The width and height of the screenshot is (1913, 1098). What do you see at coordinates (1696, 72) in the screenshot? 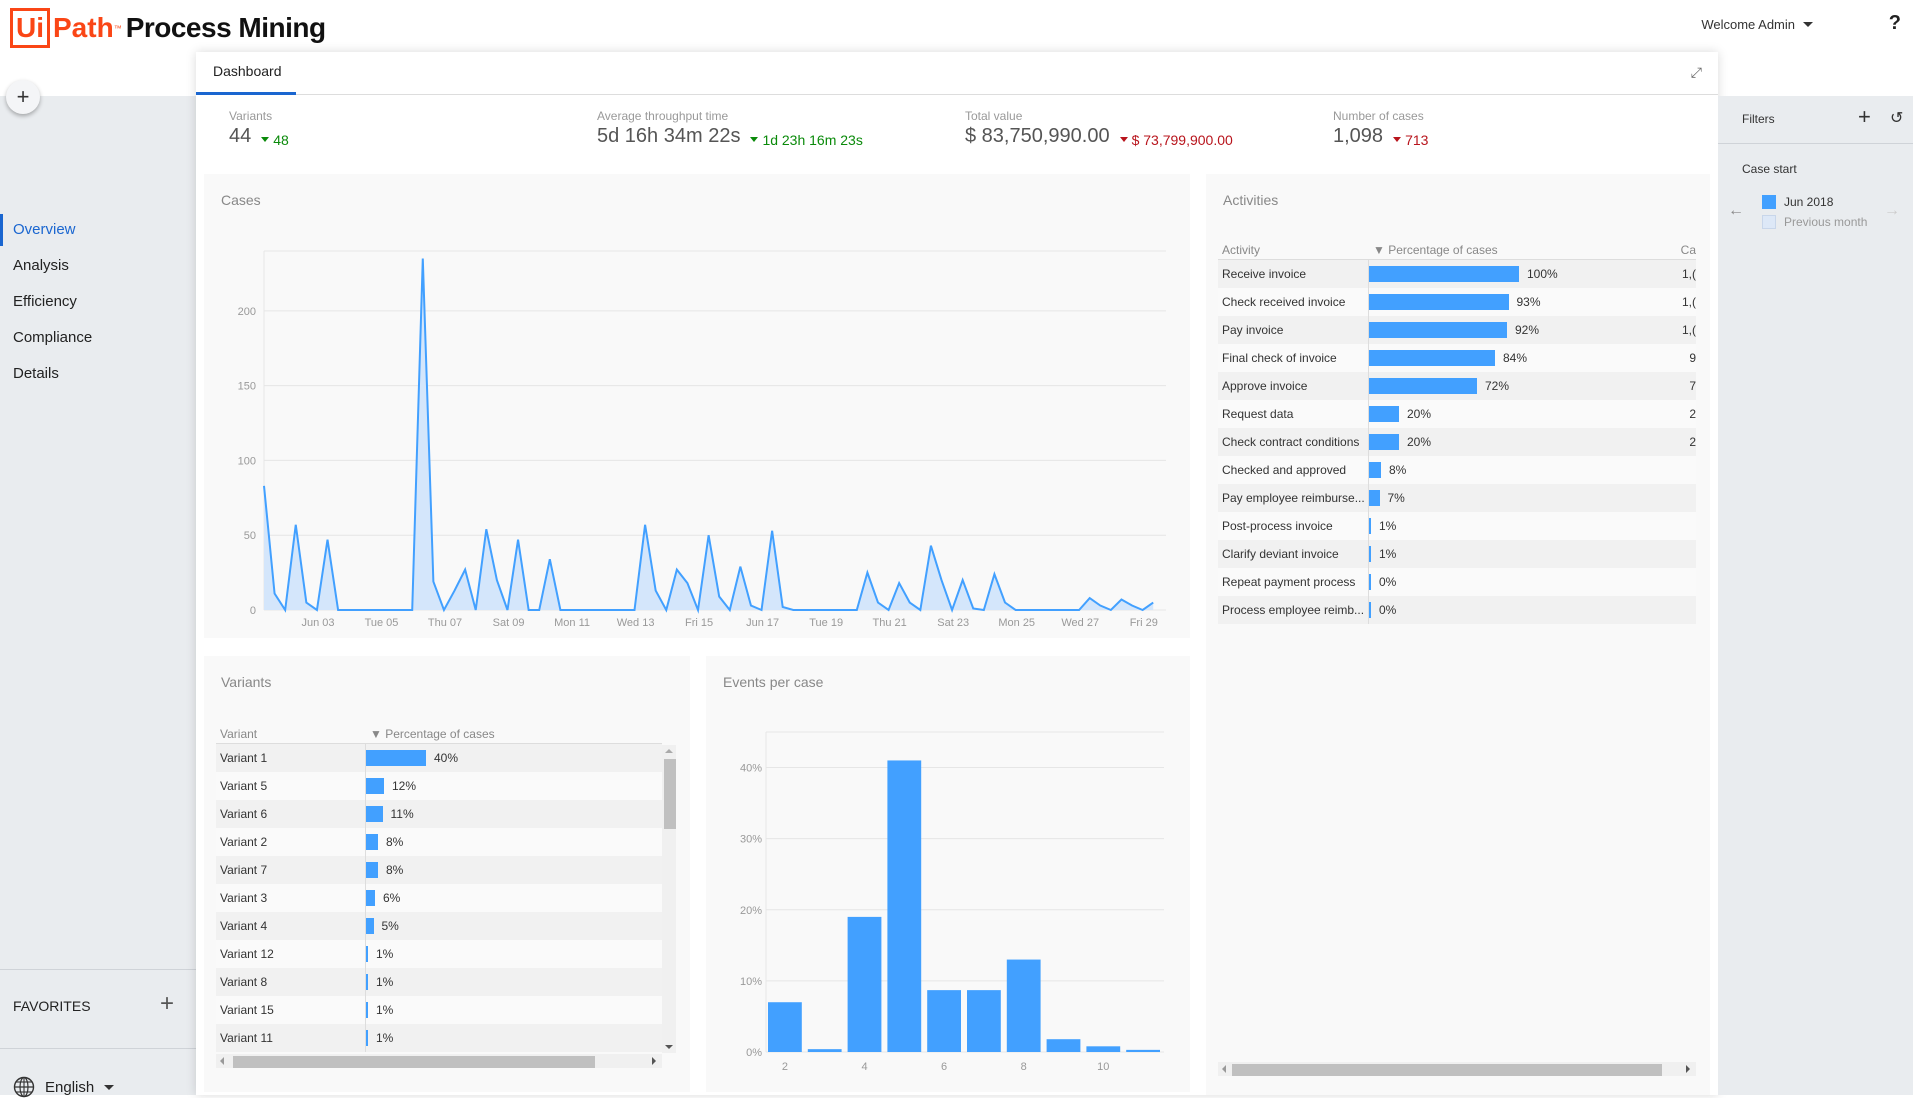
I see `expand-icon: ⤢` at bounding box center [1696, 72].